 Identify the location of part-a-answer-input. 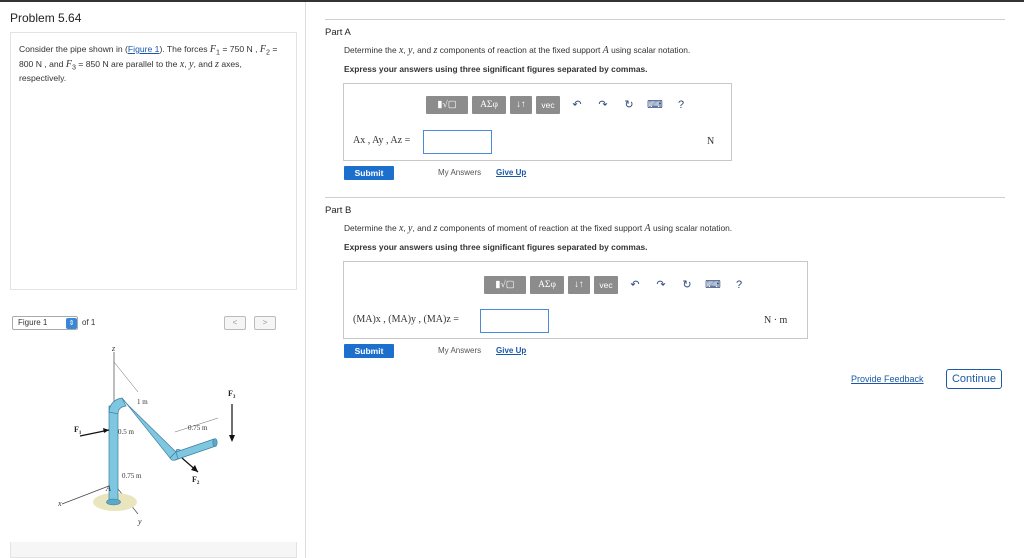
(457, 142).